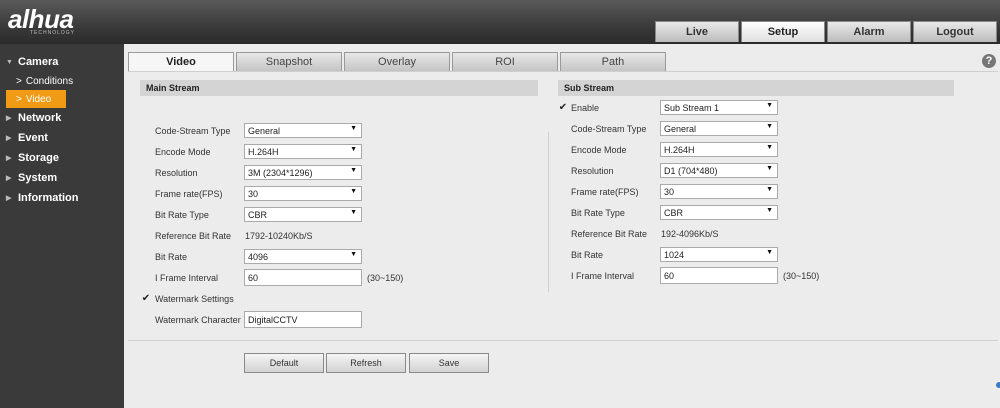 The height and width of the screenshot is (408, 1000). I want to click on sub-stream-select: Sub Stream 1 ▼, so click(719, 107).